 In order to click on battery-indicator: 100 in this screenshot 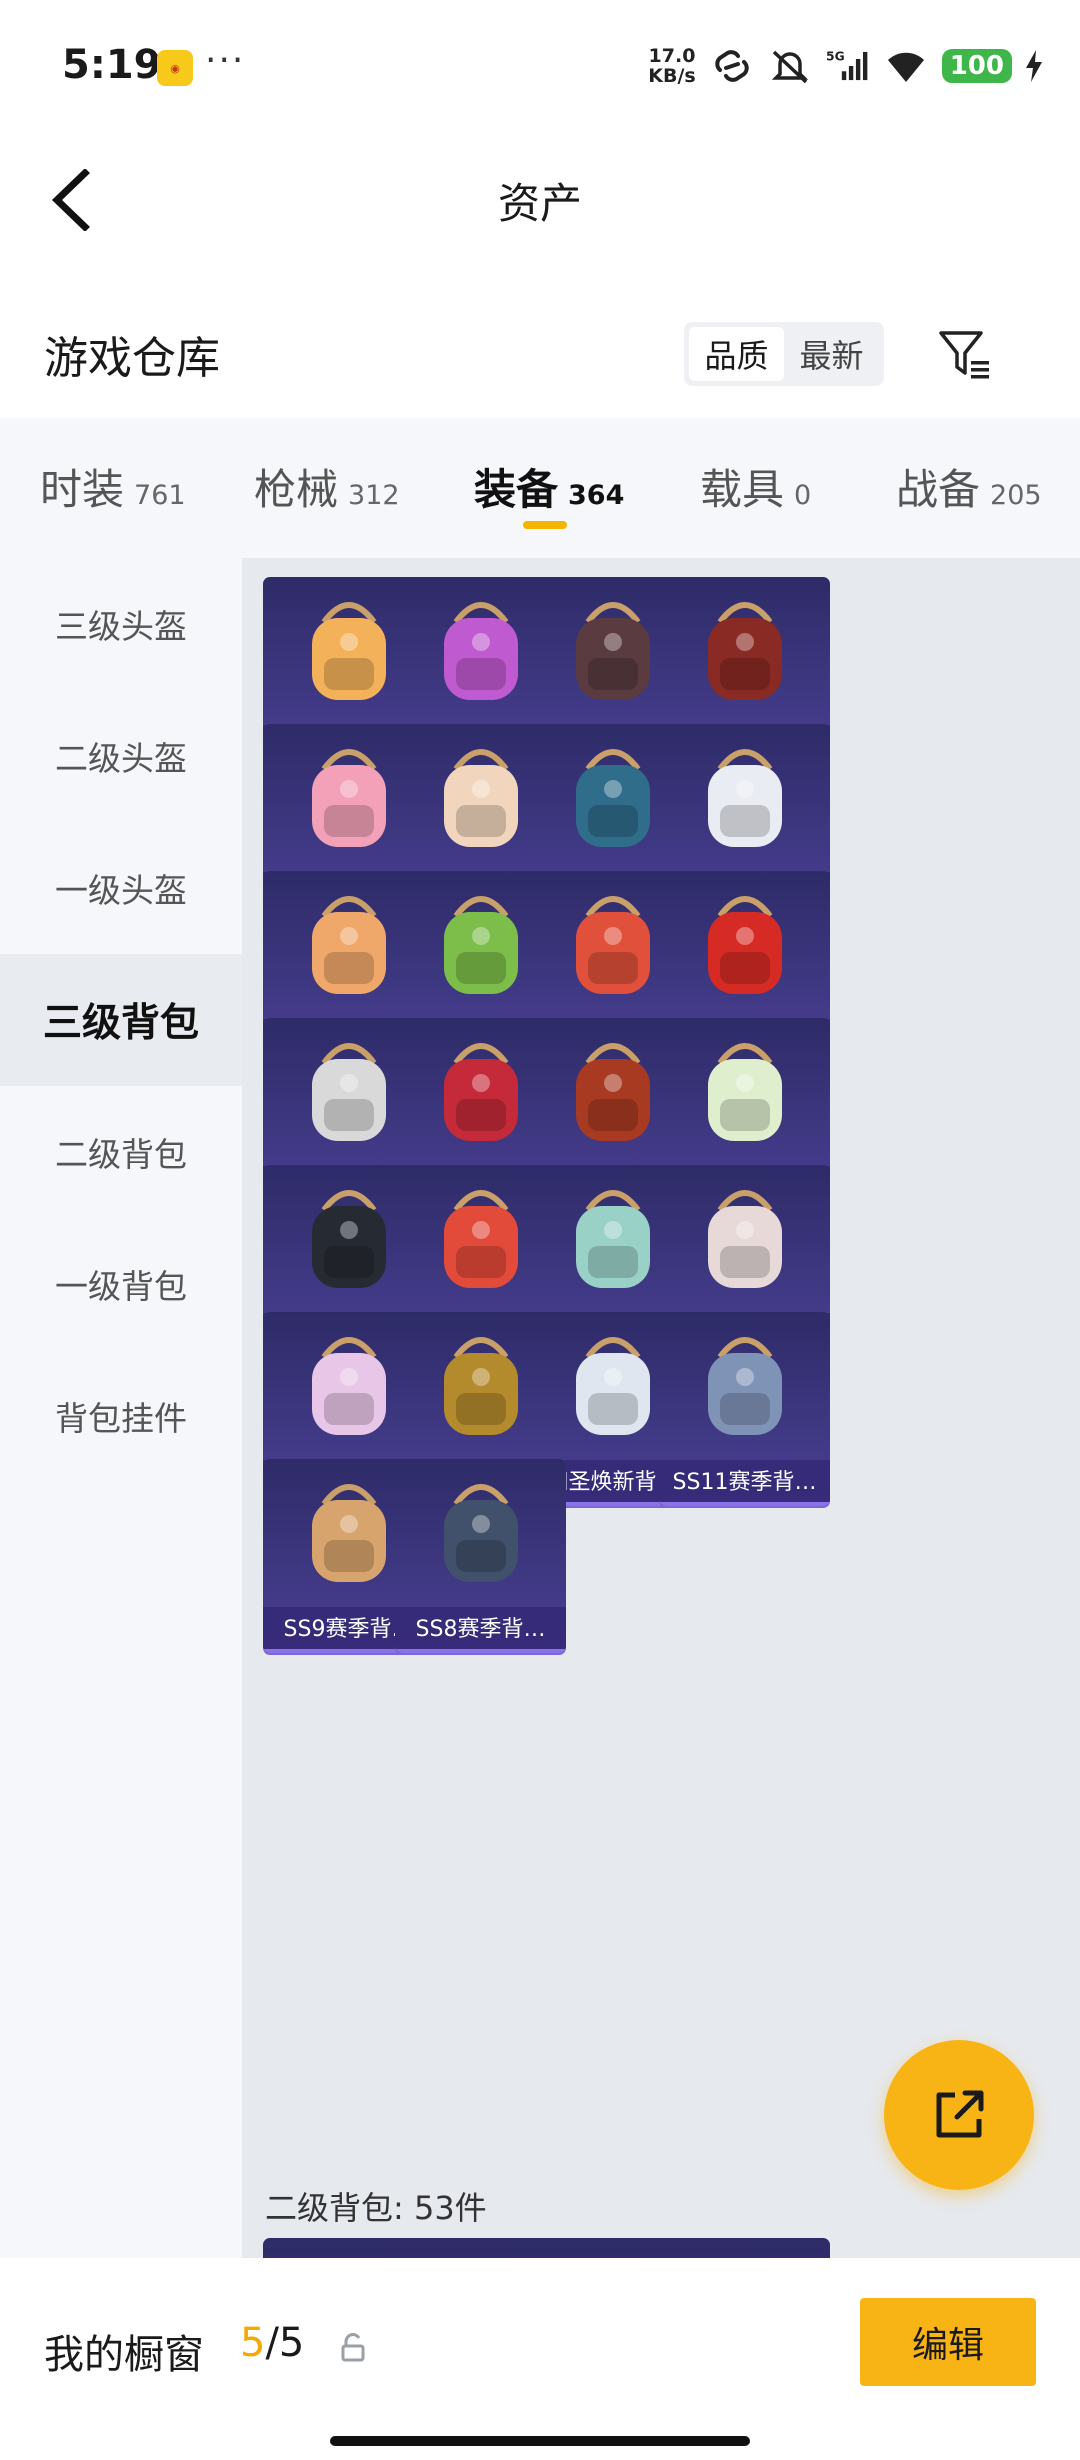, I will do `click(976, 66)`.